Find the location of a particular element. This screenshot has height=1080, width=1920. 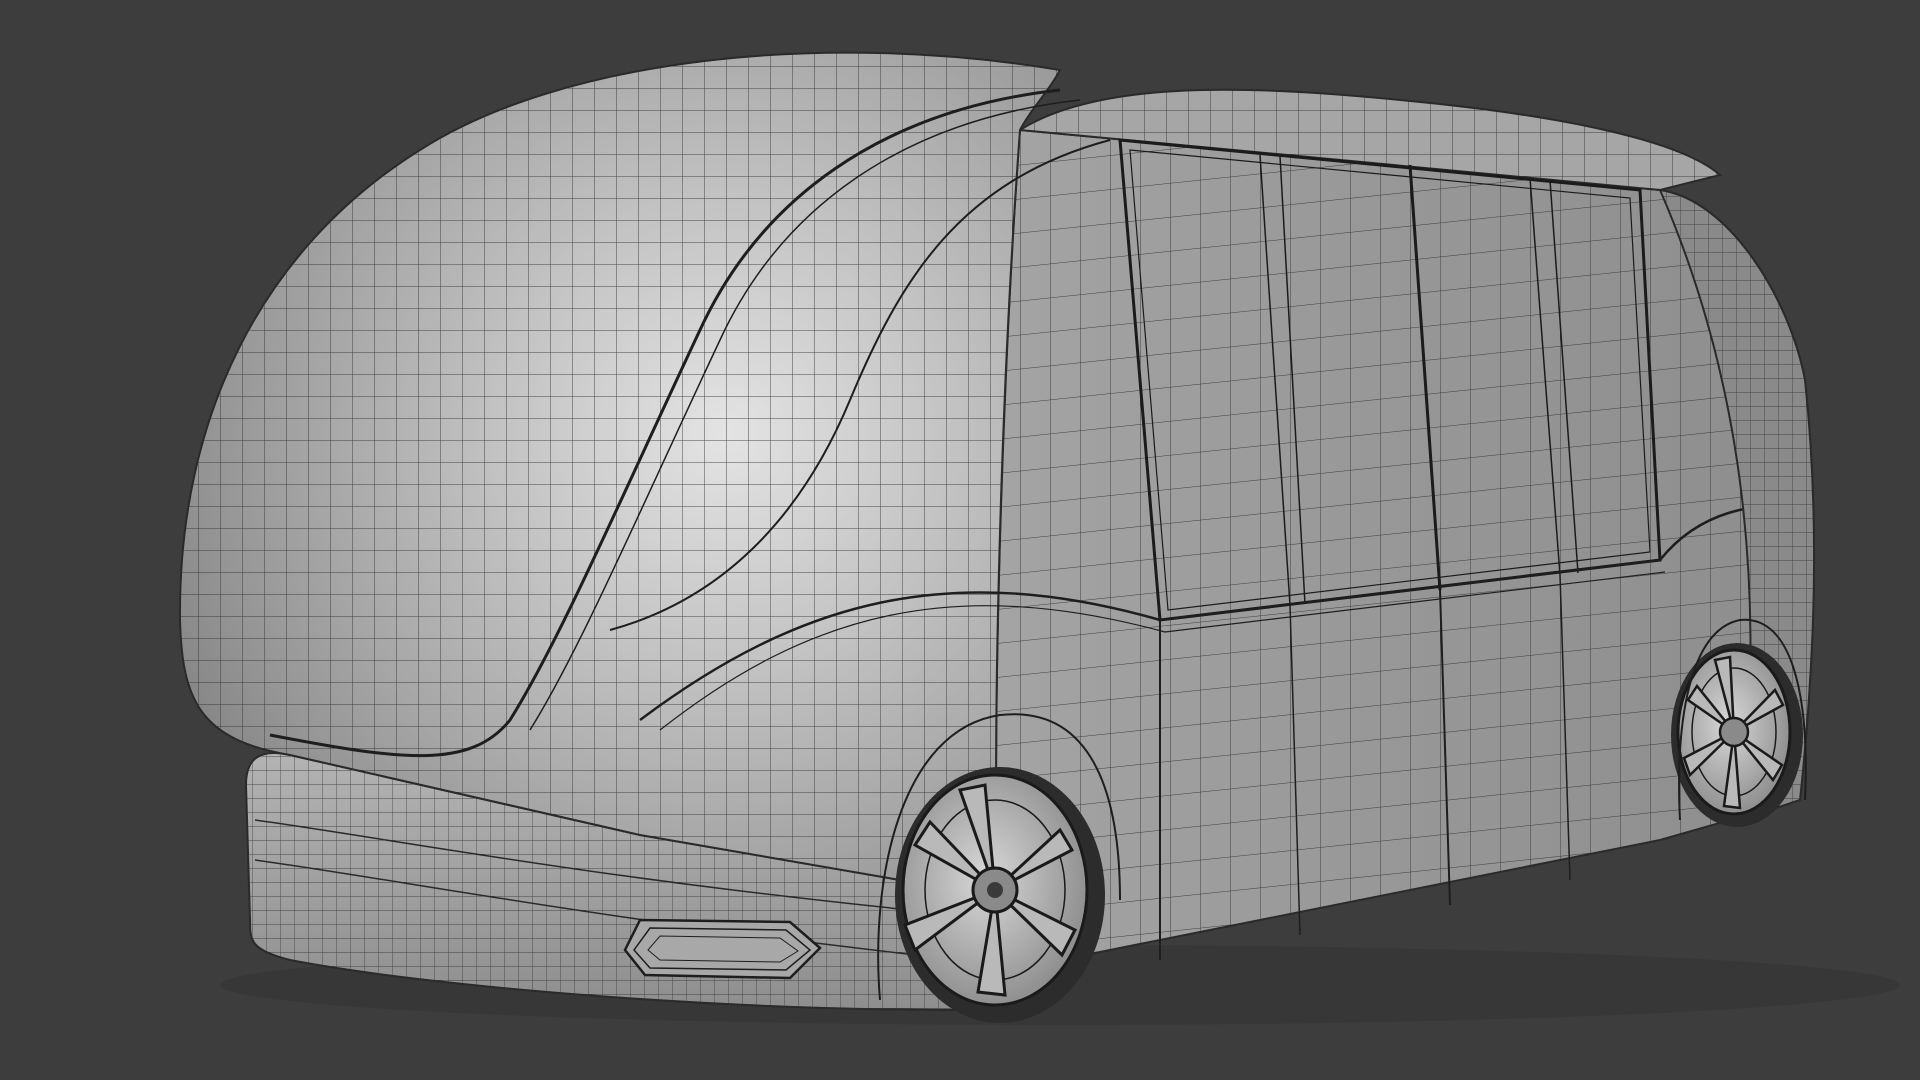

front-sensor-badge is located at coordinates (722, 949).